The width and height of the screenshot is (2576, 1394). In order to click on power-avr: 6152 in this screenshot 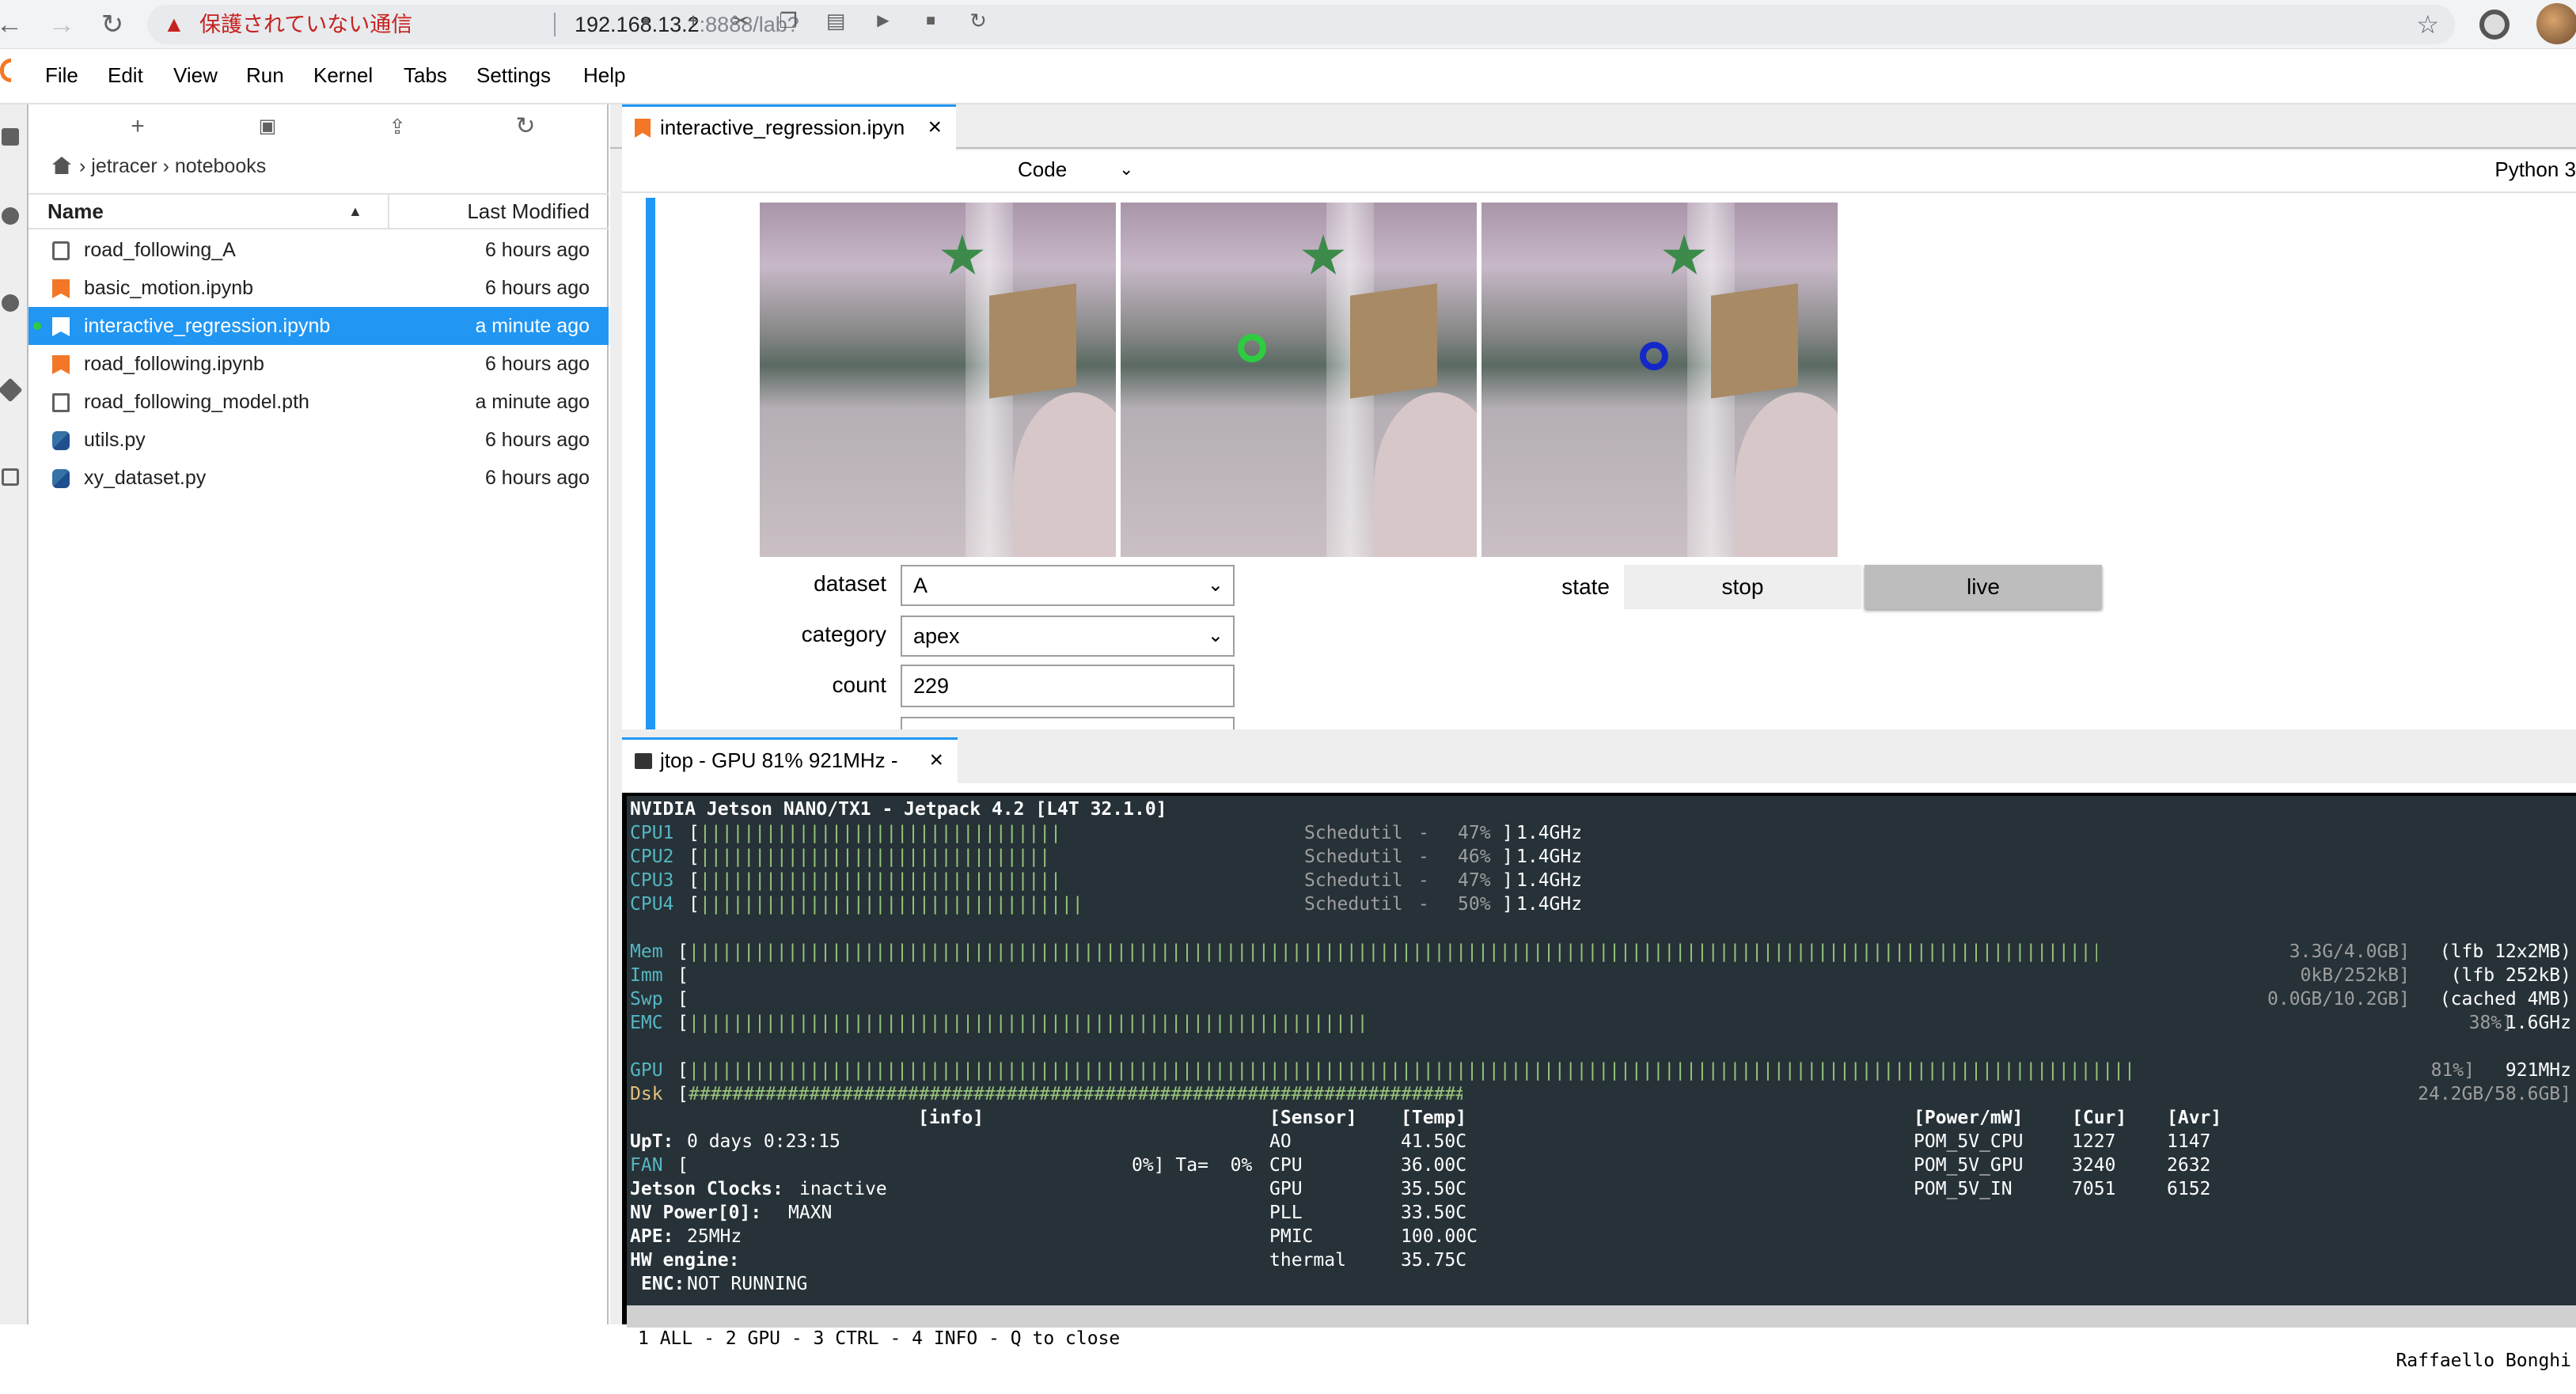, I will do `click(2189, 1189)`.